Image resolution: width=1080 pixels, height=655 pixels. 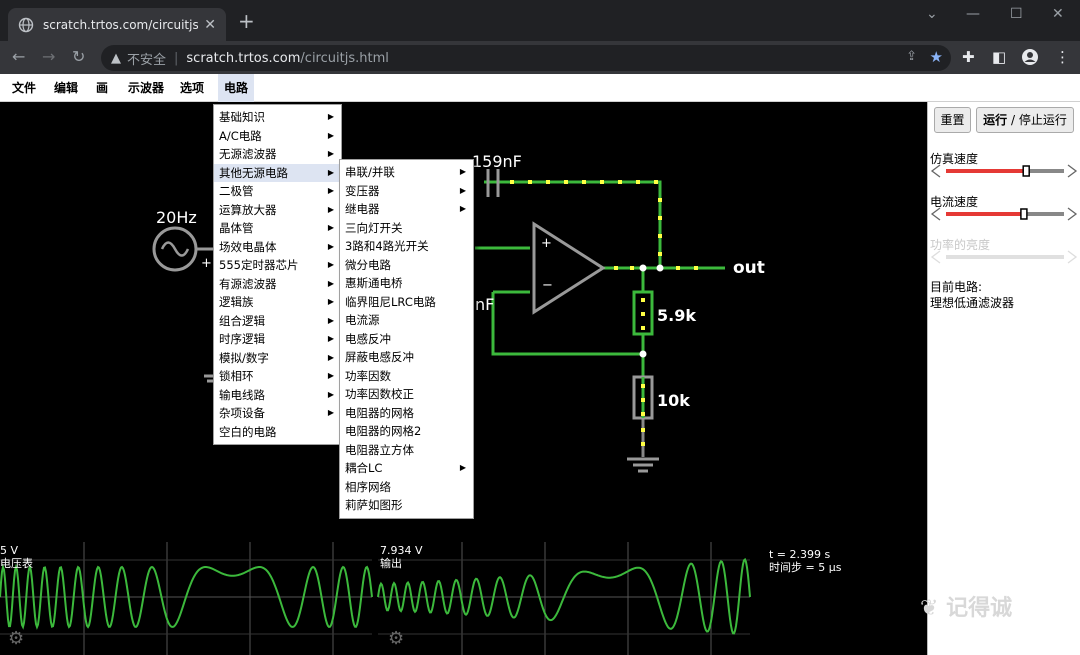 What do you see at coordinates (210, 25) in the screenshot?
I see `close-tab-icon: ✕` at bounding box center [210, 25].